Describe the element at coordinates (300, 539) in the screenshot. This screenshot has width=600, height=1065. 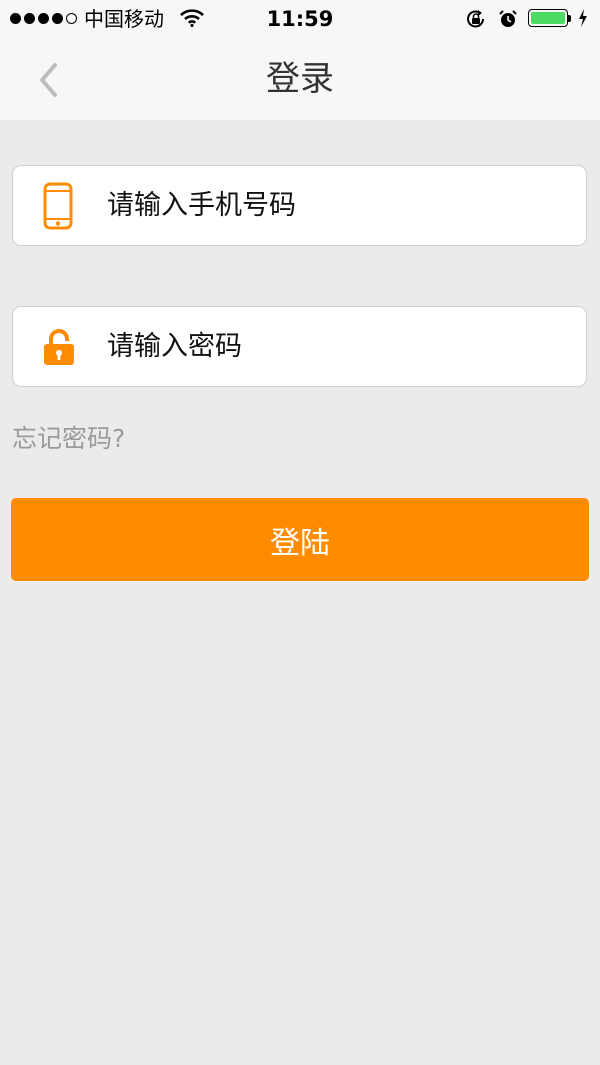
I see `login-button: 登陆` at that location.